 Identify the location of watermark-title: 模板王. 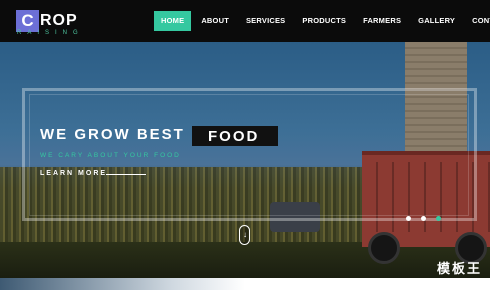
(459, 268).